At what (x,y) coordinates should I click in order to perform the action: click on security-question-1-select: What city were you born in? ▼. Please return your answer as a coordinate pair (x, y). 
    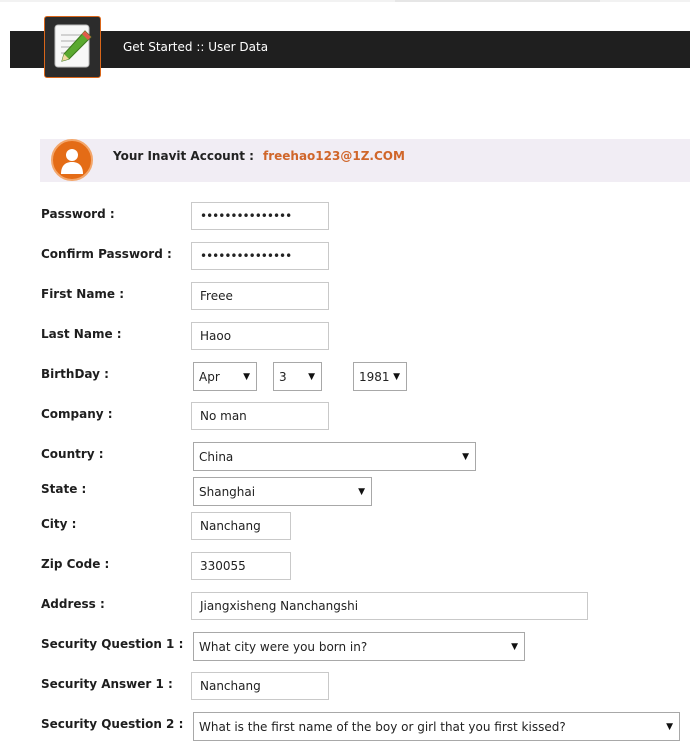
    Looking at the image, I should click on (359, 646).